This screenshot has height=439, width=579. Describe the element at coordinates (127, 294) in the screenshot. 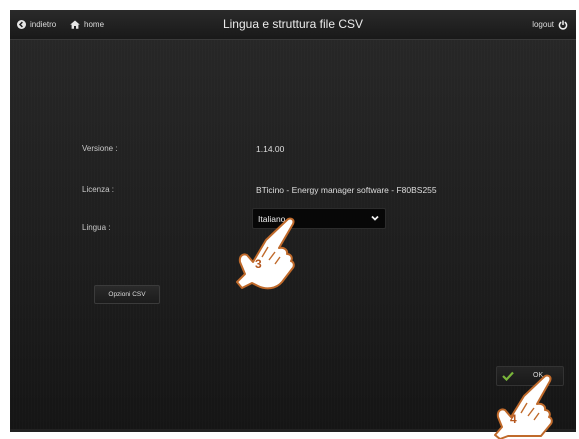

I see `csv-options-button: Opzioni CSV` at that location.